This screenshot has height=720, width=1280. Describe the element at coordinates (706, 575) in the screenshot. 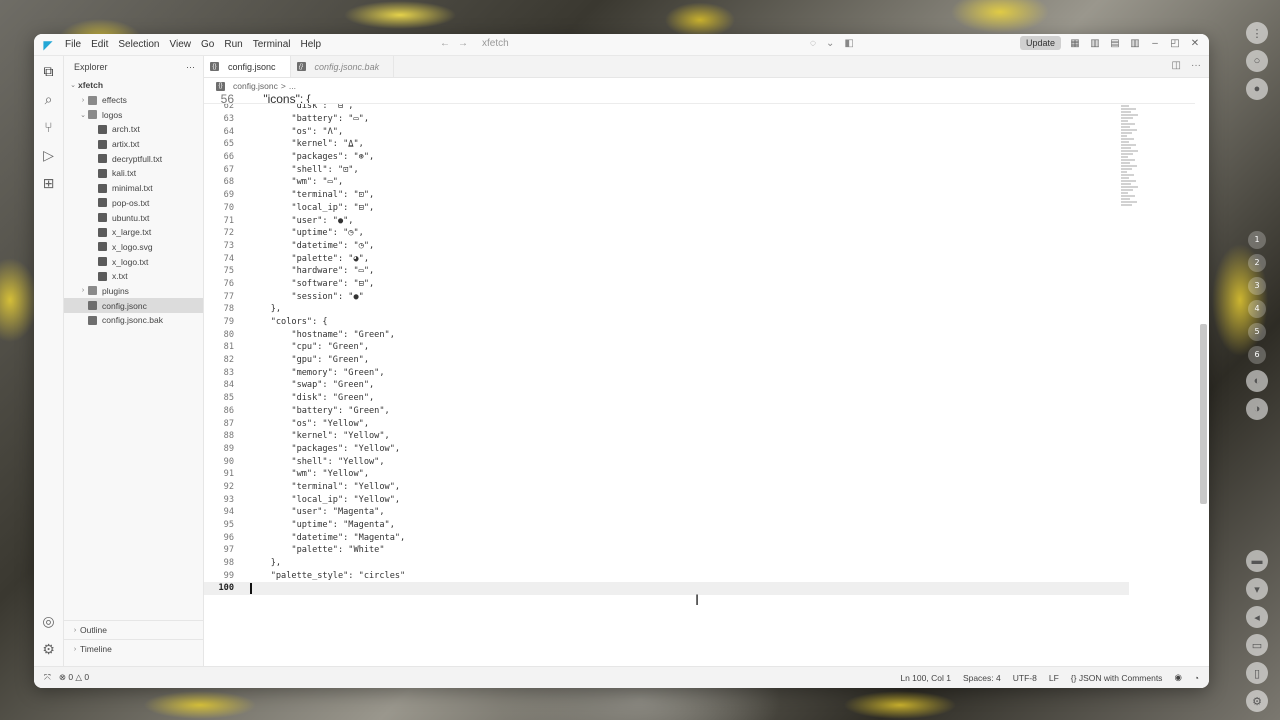

I see `code-line: 99 "palette_style": "circles"` at that location.